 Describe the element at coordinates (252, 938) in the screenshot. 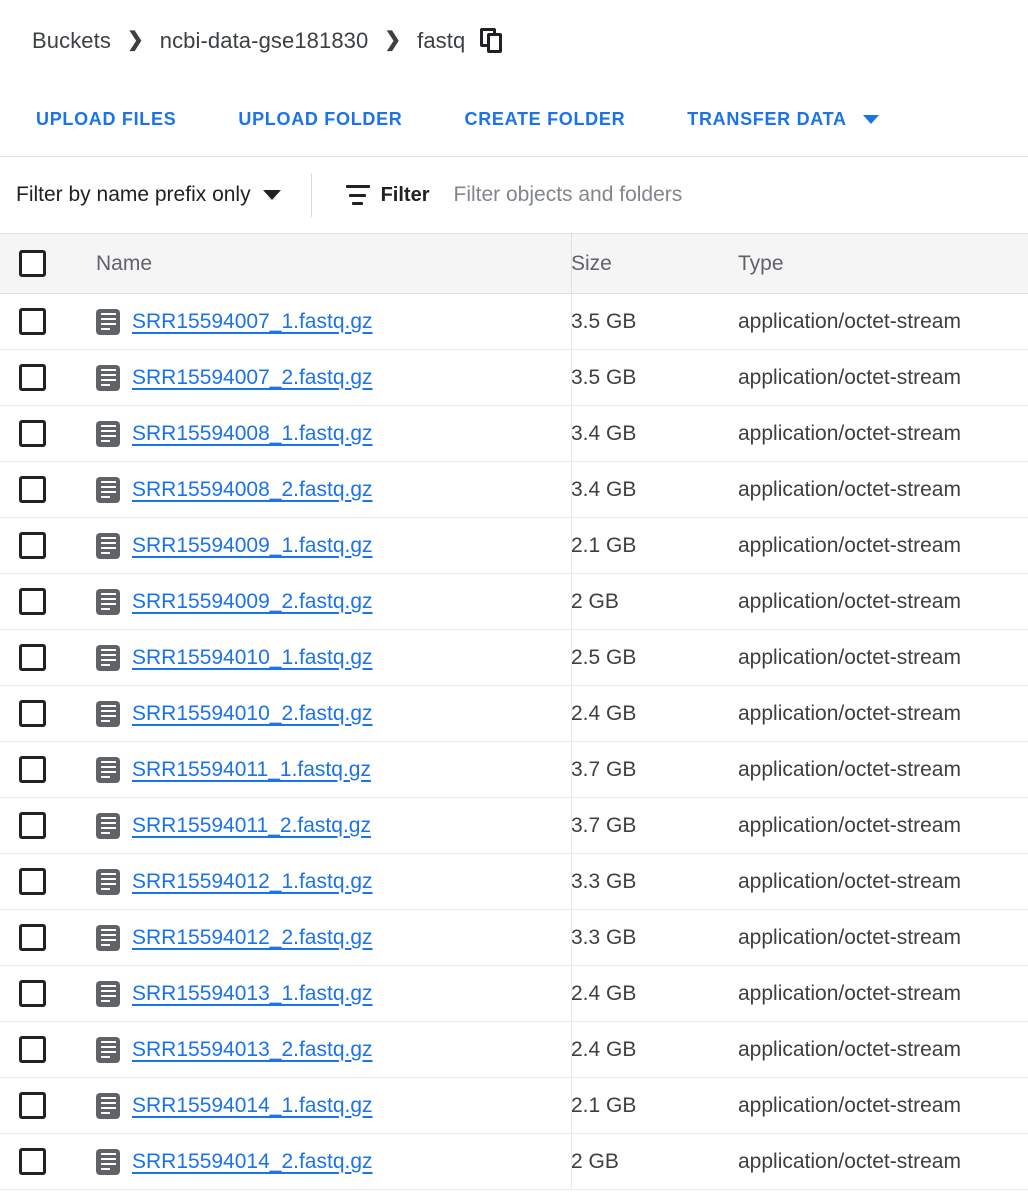

I see `file-link: SRR15594012_2.fastq.gz` at that location.